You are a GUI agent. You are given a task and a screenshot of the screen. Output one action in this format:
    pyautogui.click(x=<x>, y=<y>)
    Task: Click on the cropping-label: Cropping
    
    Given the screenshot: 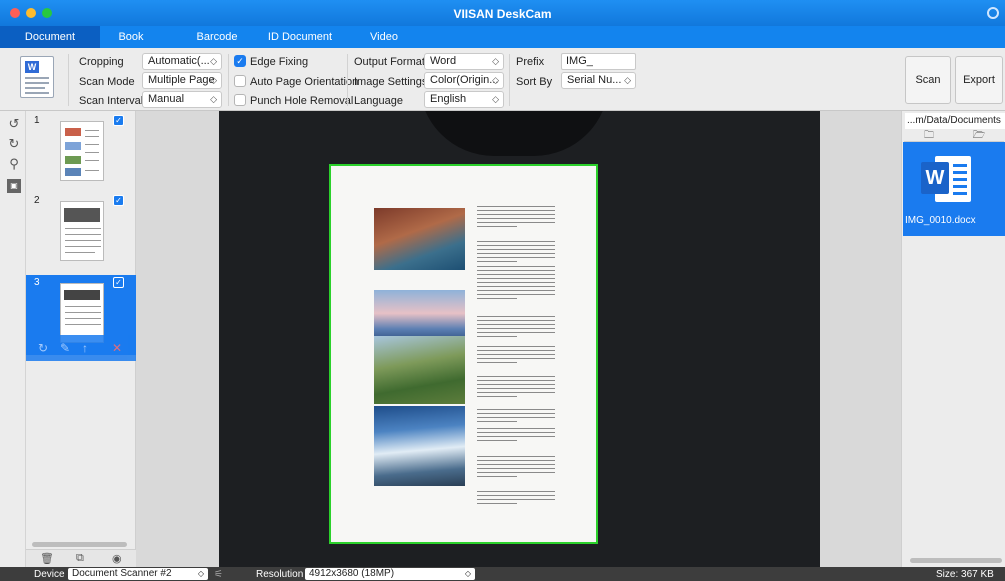 What is the action you would take?
    pyautogui.click(x=101, y=62)
    